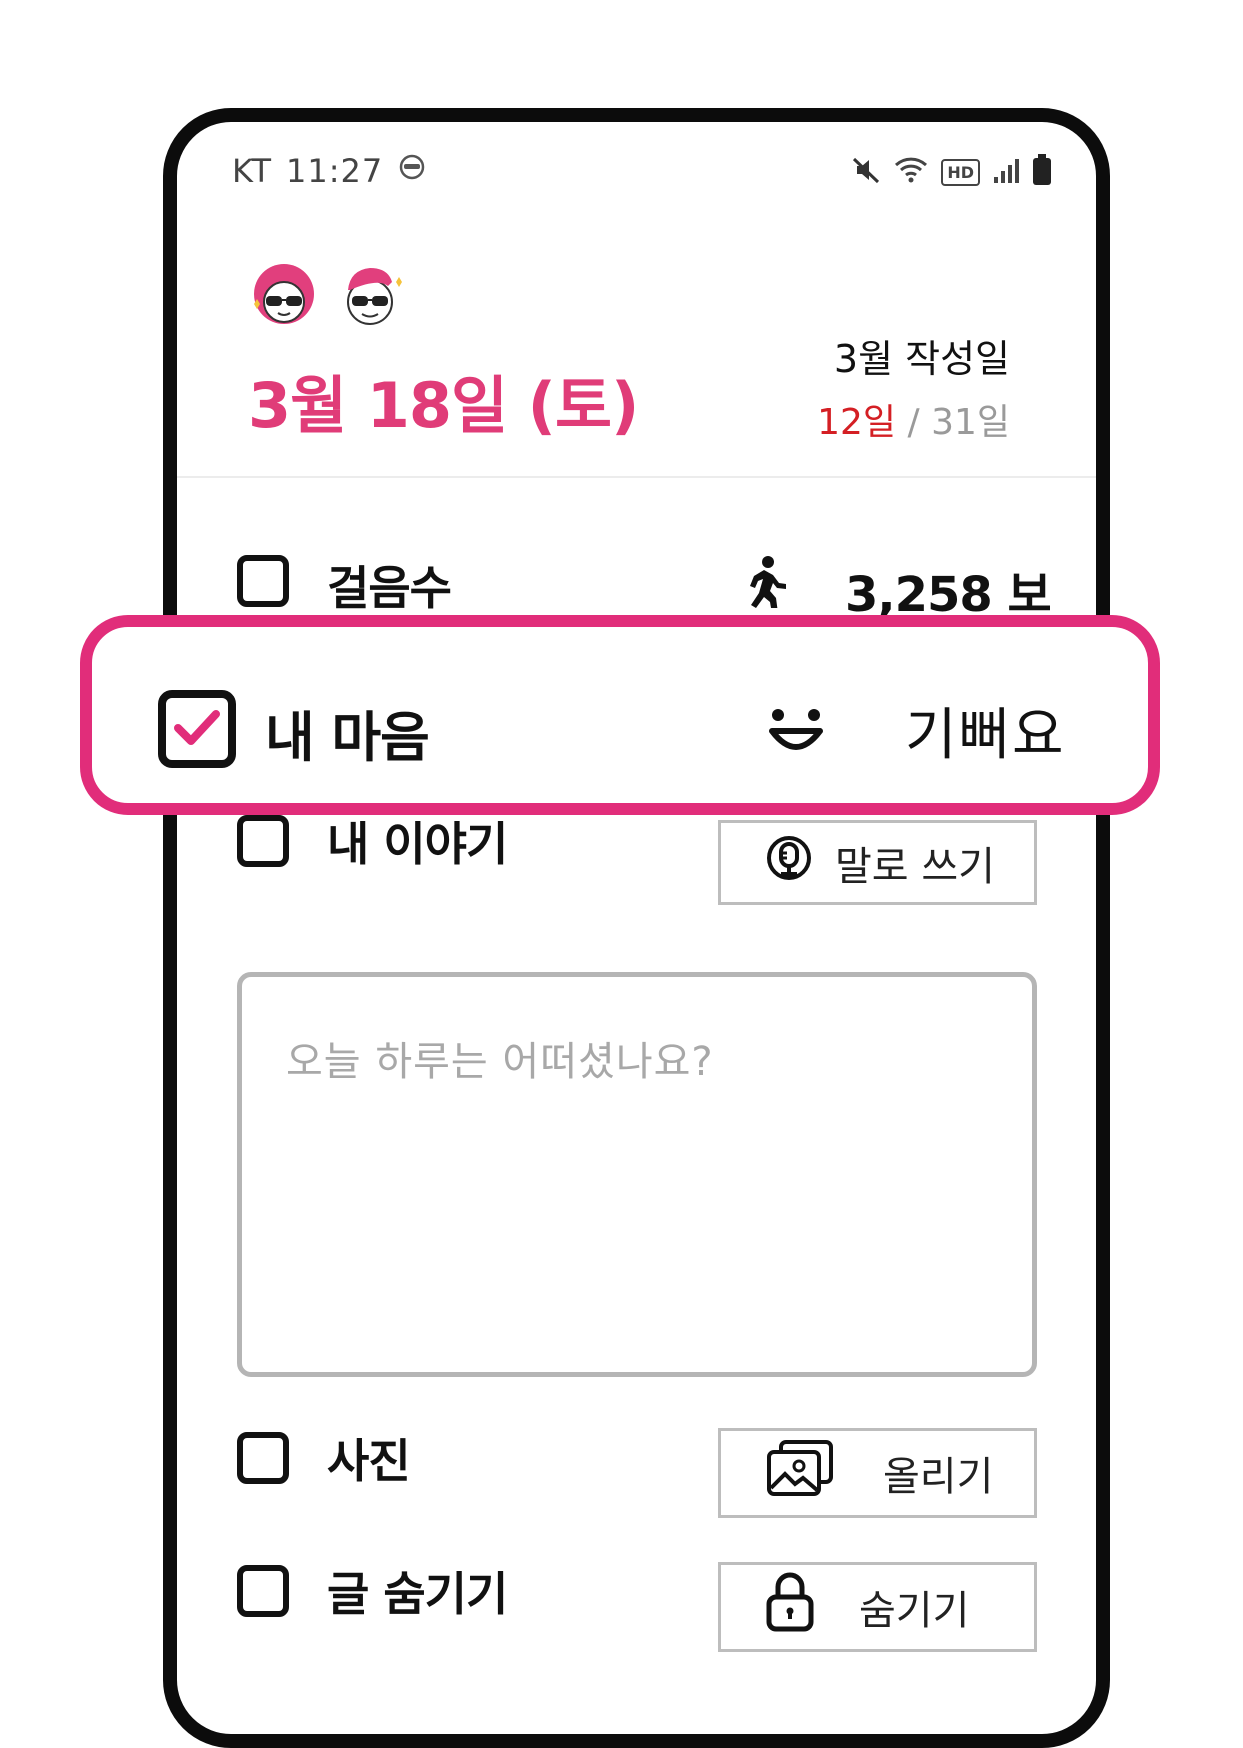 The image size is (1243, 1748). I want to click on hide-post-label: 숨기기, so click(914, 1611).